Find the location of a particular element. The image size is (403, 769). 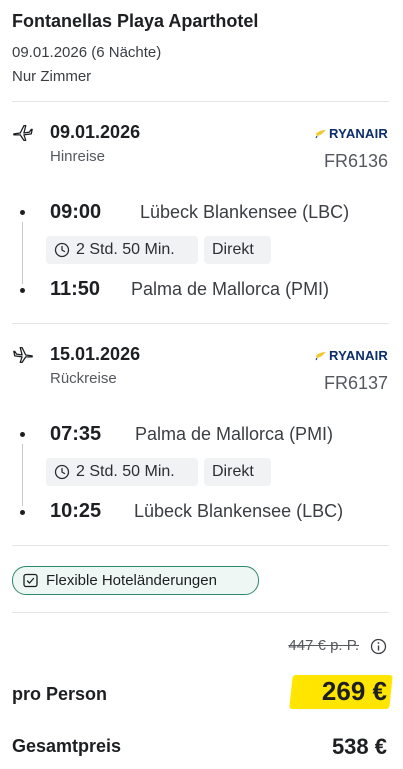

flexible-hotel-changes-badge: Flexible Hoteländerungen is located at coordinates (135, 580).